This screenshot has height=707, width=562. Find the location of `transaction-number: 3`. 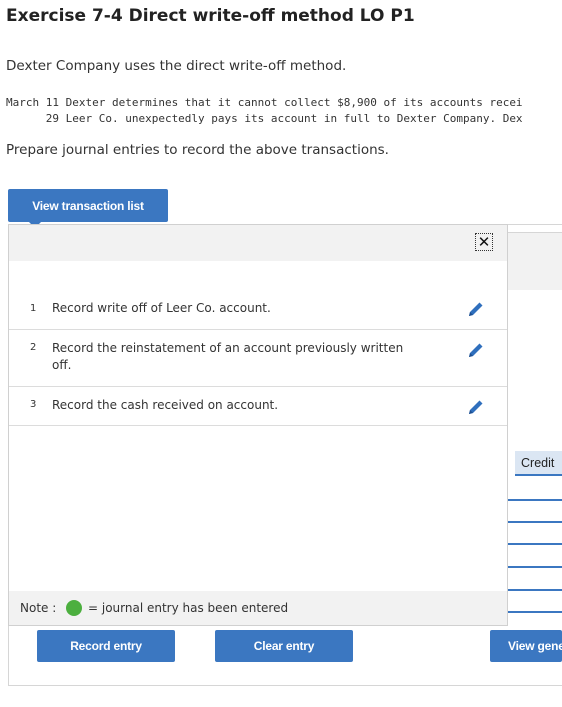

transaction-number: 3 is located at coordinates (33, 404).